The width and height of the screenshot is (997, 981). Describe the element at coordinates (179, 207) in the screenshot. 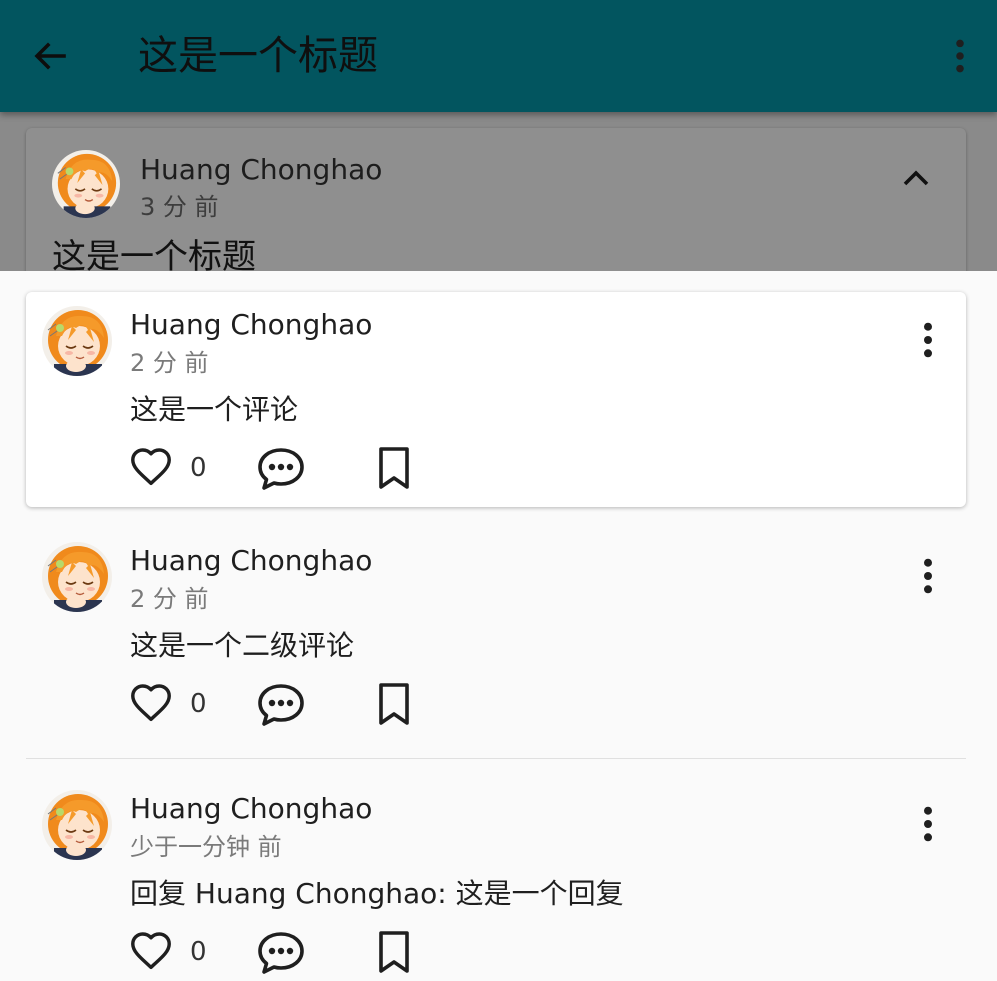

I see `post-time: 3 分 前` at that location.